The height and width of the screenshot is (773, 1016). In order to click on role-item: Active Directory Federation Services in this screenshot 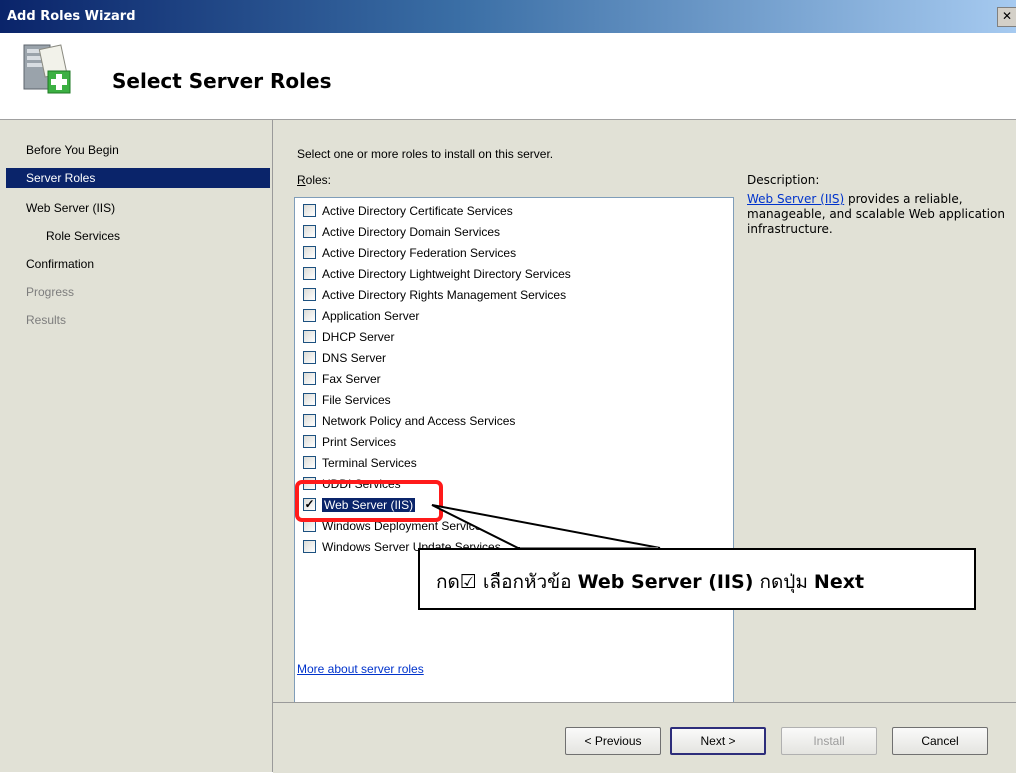, I will do `click(409, 253)`.